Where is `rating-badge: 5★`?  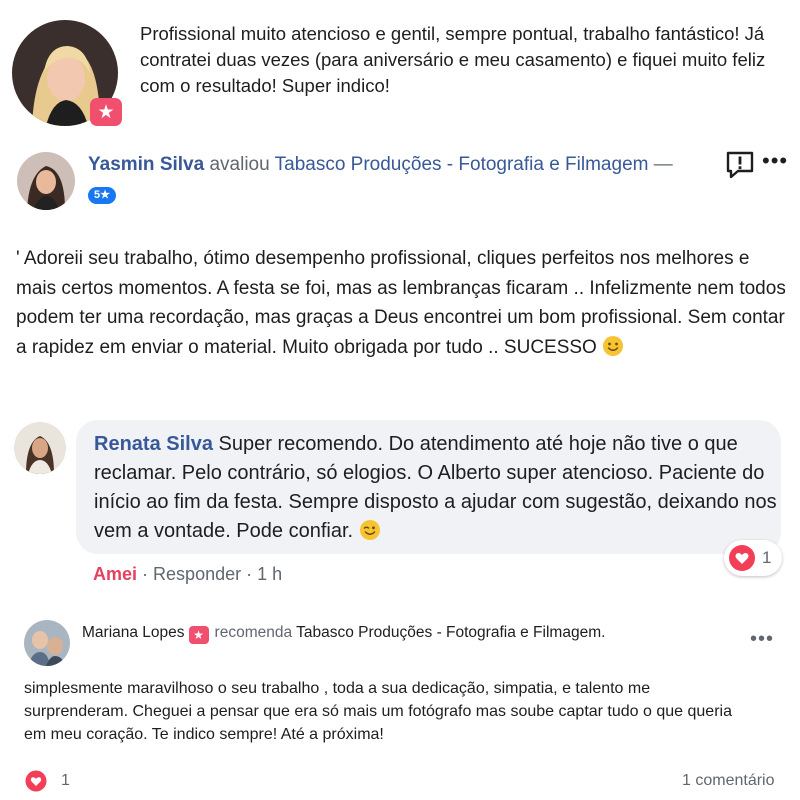 rating-badge: 5★ is located at coordinates (102, 195).